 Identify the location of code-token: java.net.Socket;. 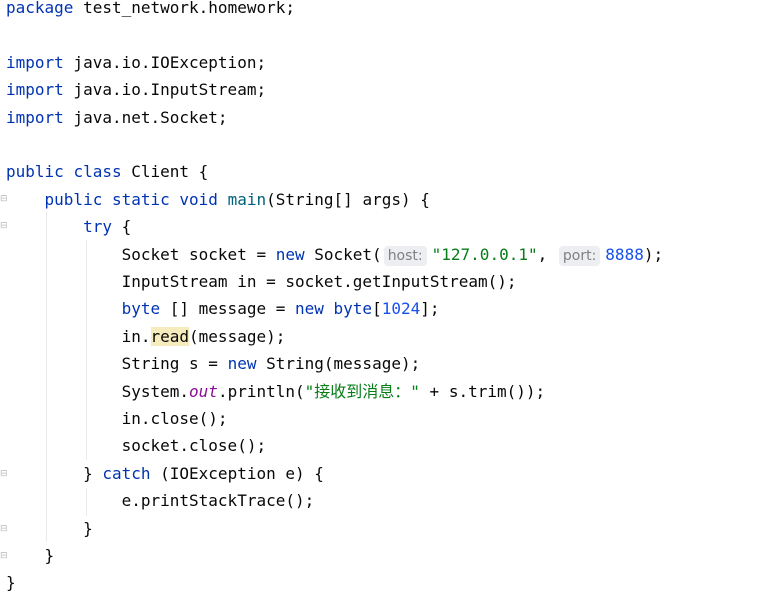
(145, 117).